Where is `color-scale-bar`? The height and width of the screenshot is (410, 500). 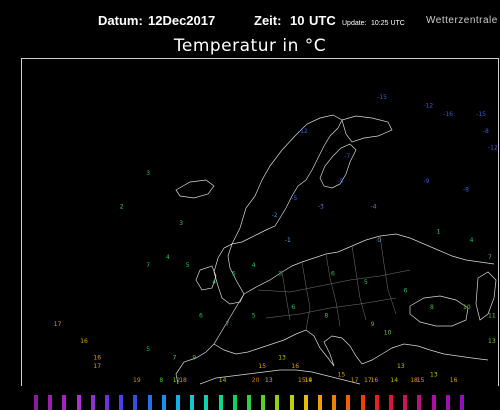
color-scale-bar is located at coordinates (250, 398).